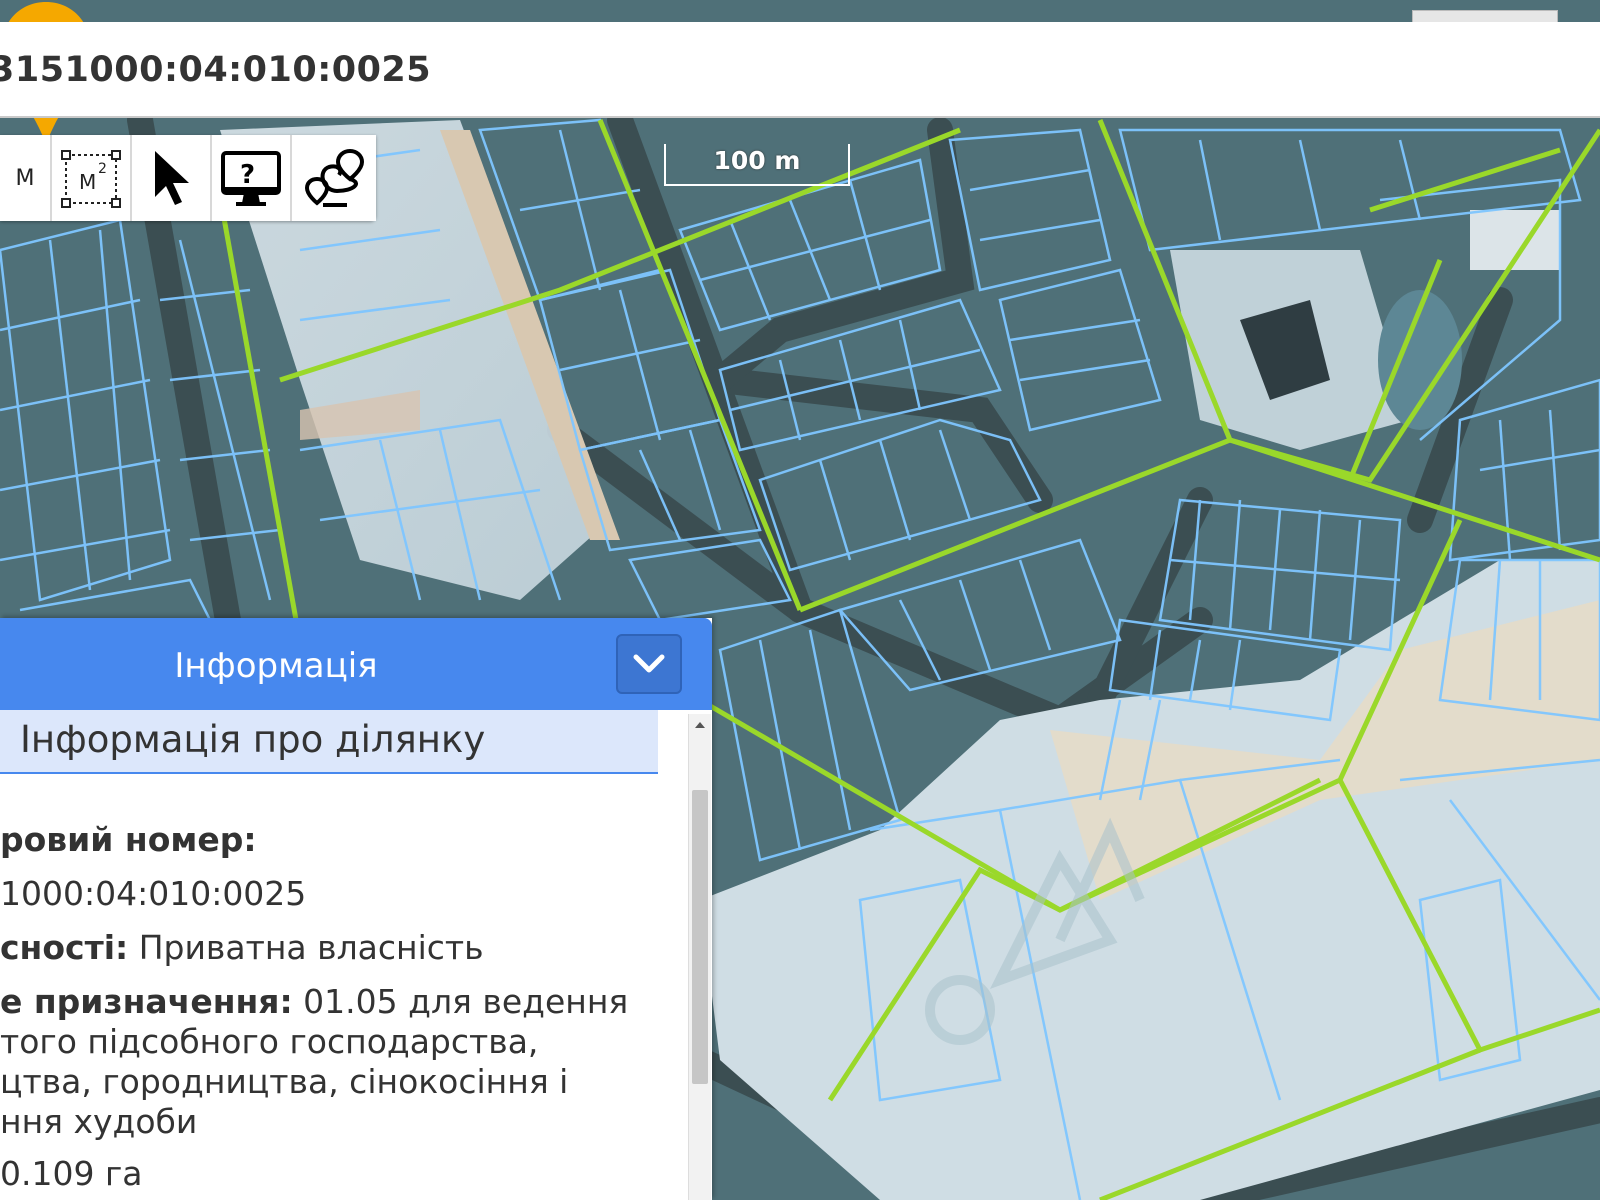  I want to click on measure-distance-button: M, so click(26, 178).